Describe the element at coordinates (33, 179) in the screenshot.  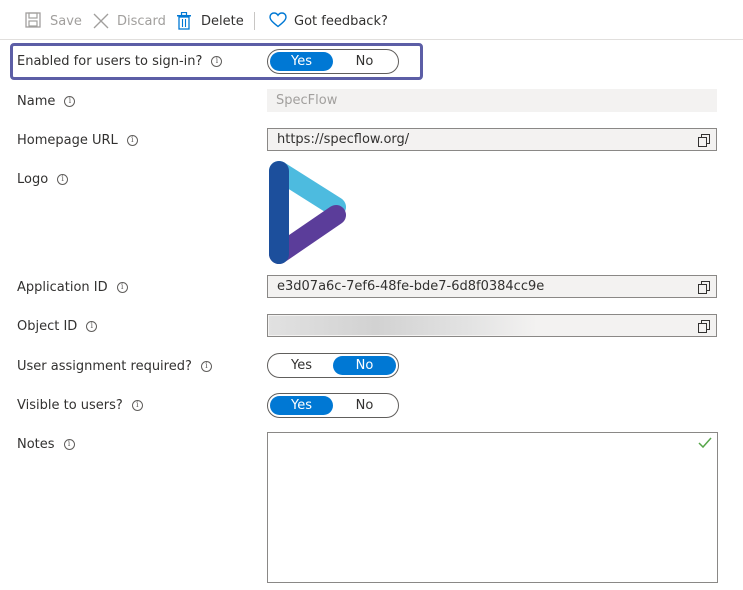
I see `logo-label: Logo` at that location.